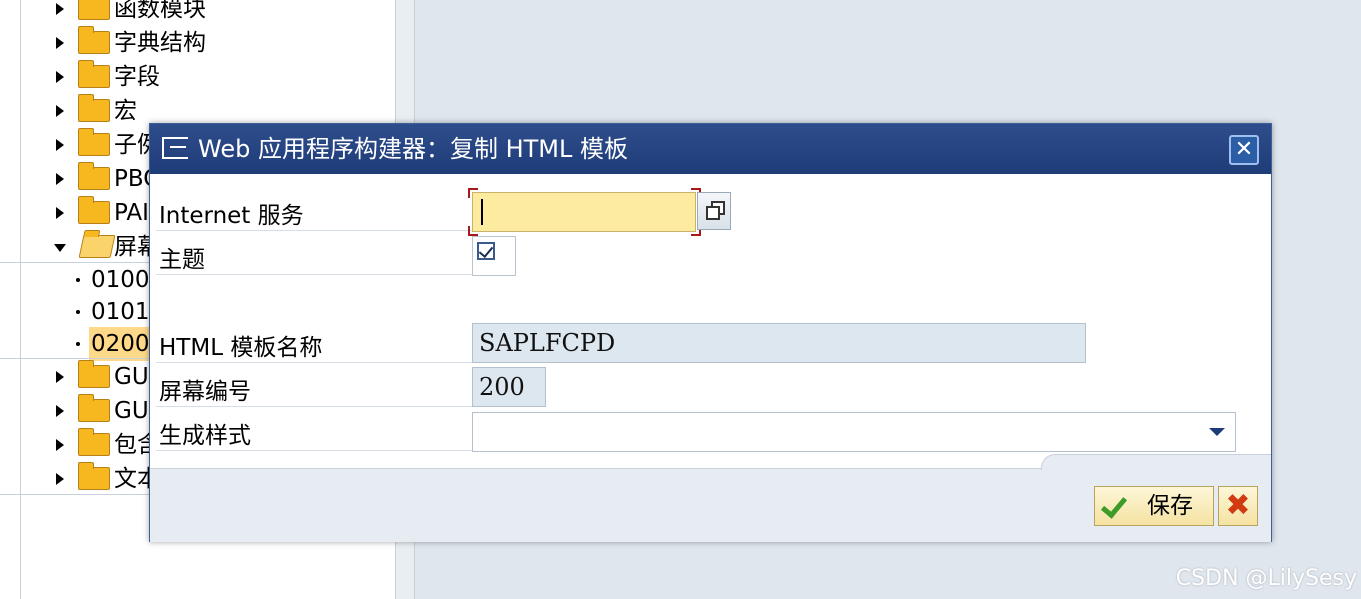 The height and width of the screenshot is (599, 1361). I want to click on chevron-down-icon, so click(1217, 432).